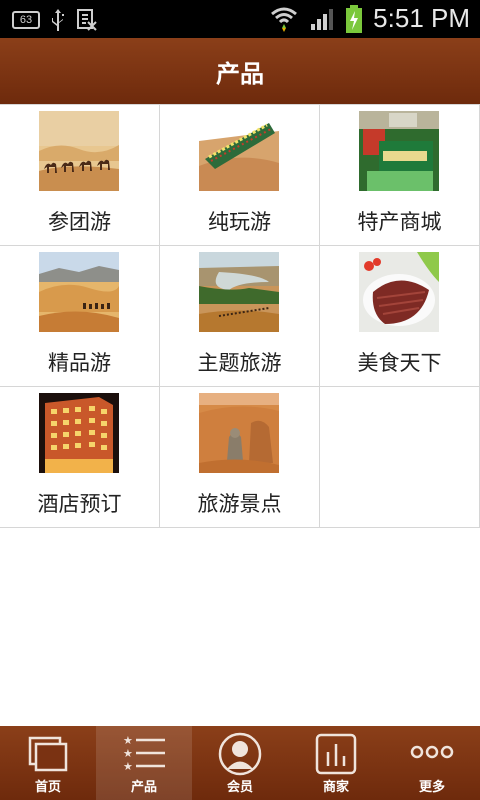  What do you see at coordinates (322, 19) in the screenshot?
I see `signal-icon` at bounding box center [322, 19].